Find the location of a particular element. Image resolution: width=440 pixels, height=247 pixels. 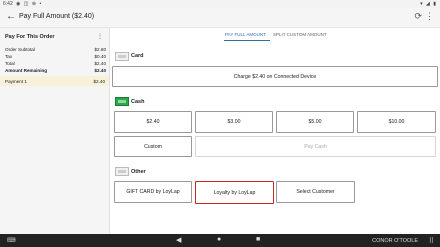

nav-home-icon: ● is located at coordinates (219, 239).